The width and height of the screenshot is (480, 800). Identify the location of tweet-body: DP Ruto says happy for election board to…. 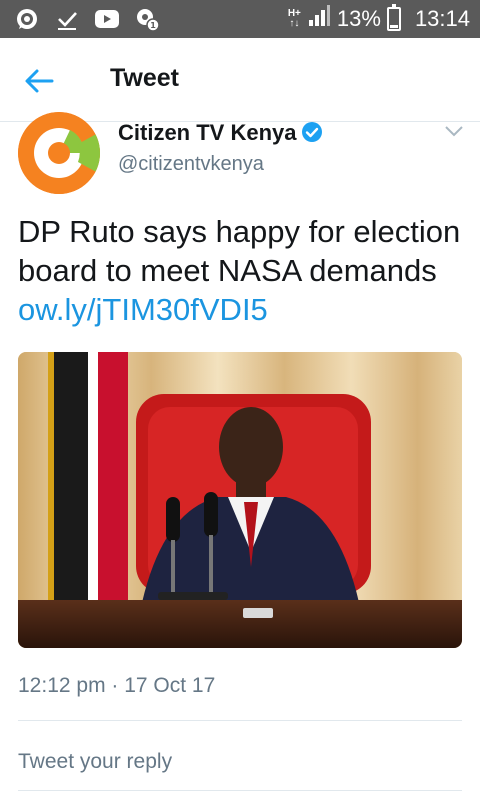
(239, 251).